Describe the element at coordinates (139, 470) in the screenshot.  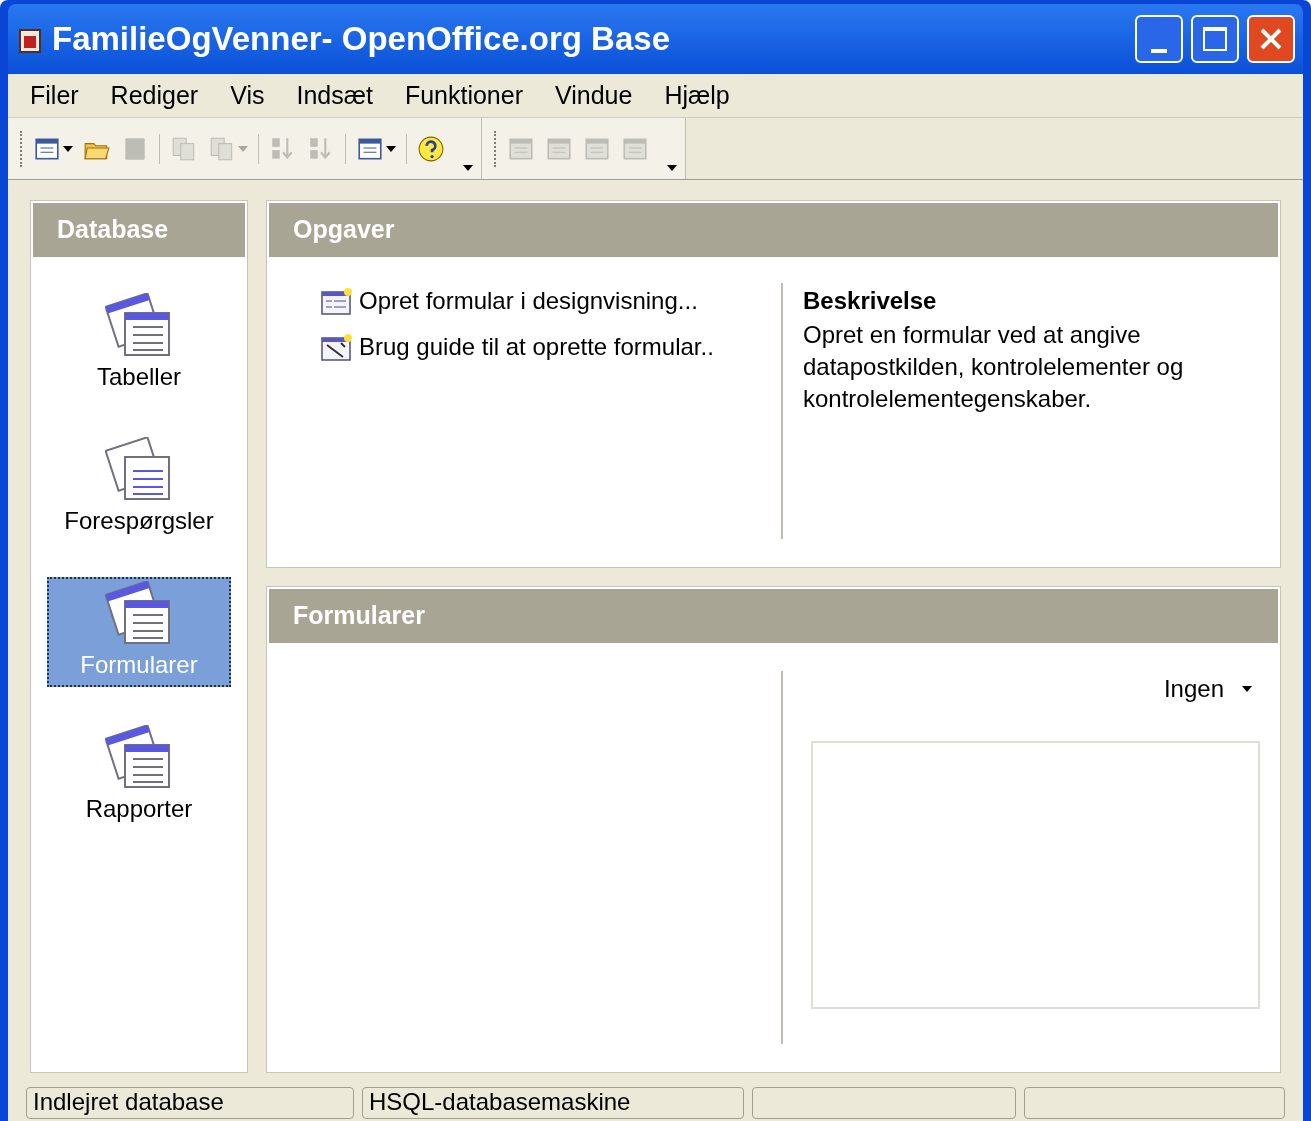
I see `queries-icon` at that location.